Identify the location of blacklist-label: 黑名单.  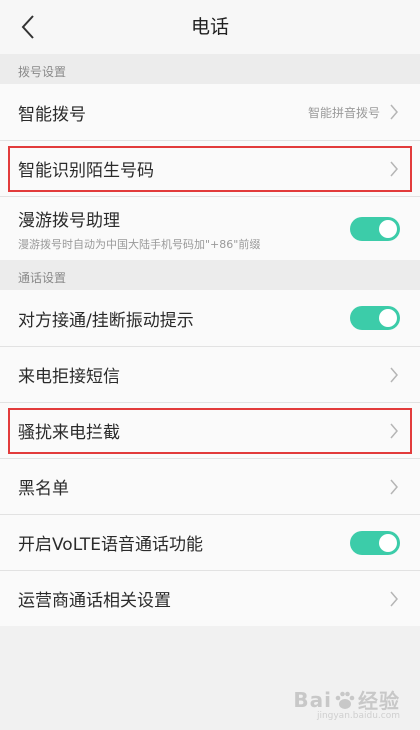
(43, 489).